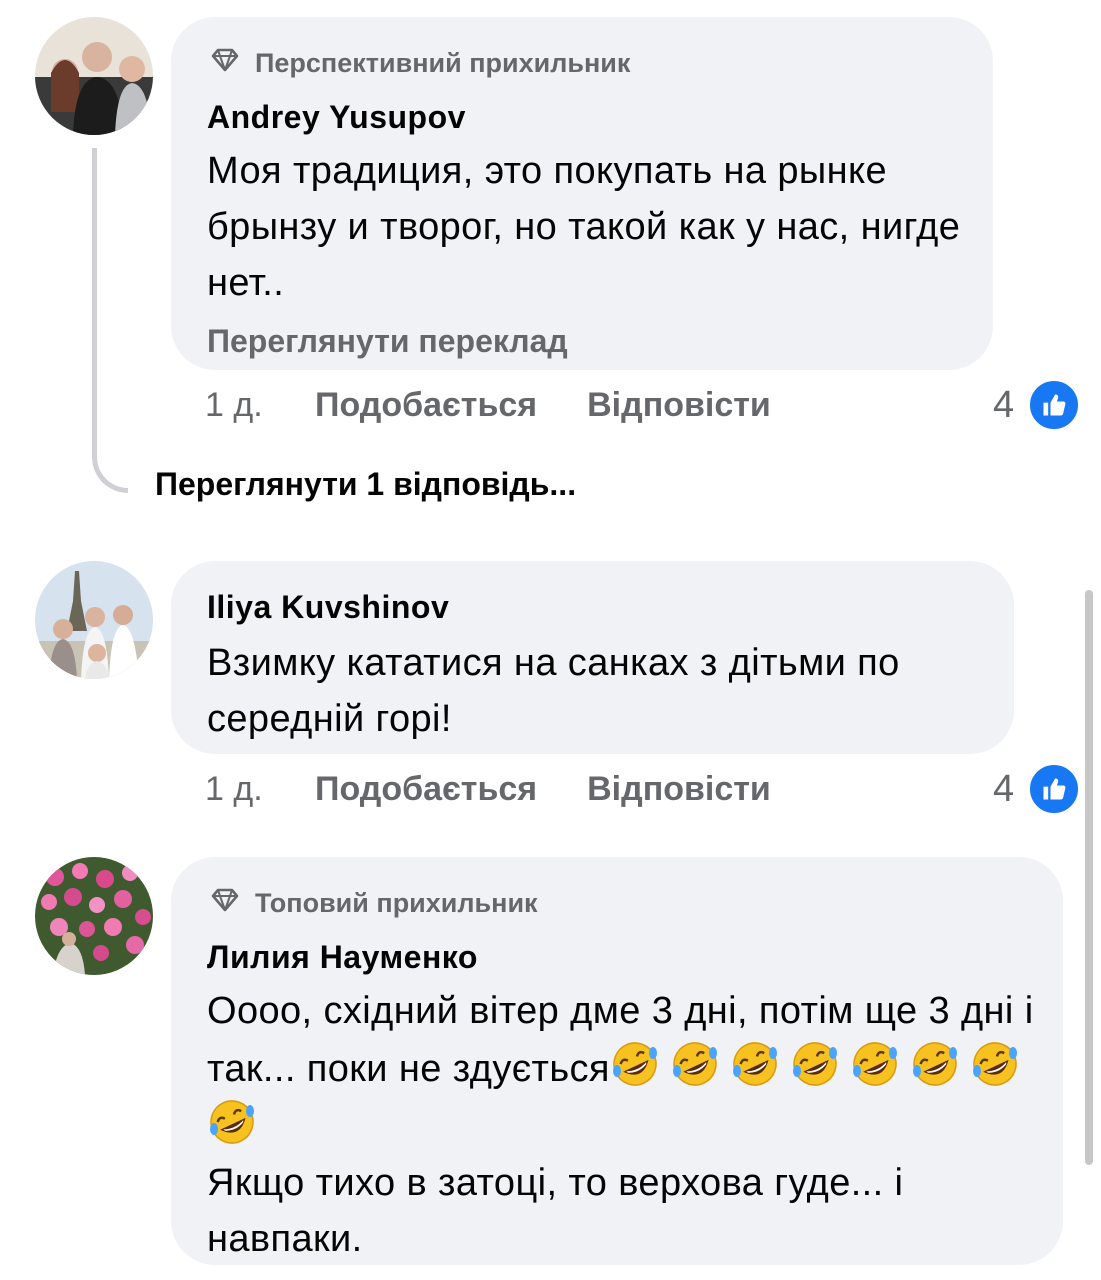  Describe the element at coordinates (110, 320) in the screenshot. I see `thread-line` at that location.